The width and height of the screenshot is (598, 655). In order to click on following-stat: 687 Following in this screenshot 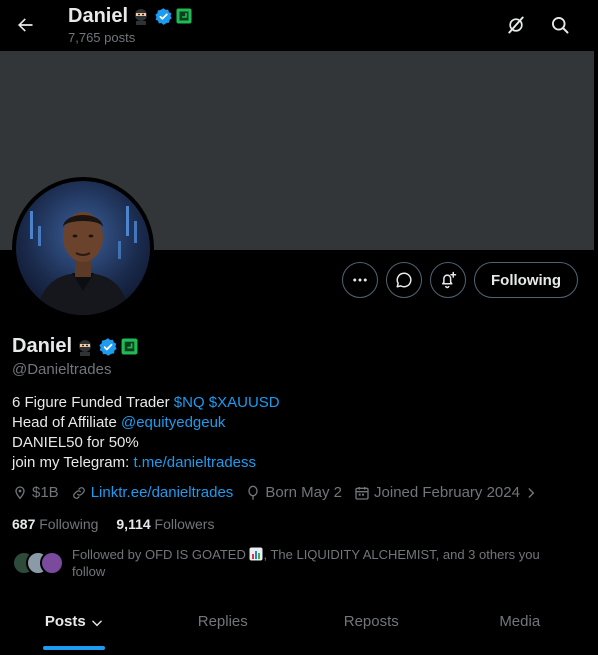, I will do `click(55, 524)`.